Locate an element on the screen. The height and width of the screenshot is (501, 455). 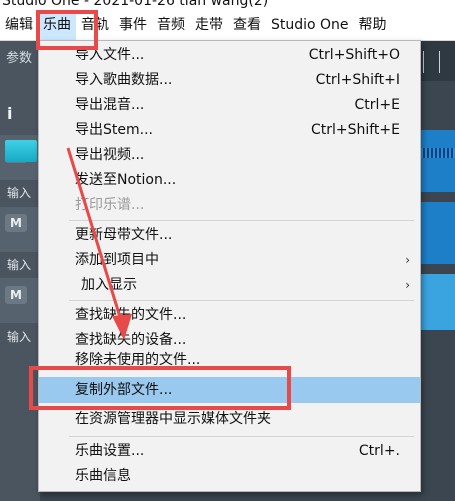
annotation-arrow-icon is located at coordinates (99, 243).